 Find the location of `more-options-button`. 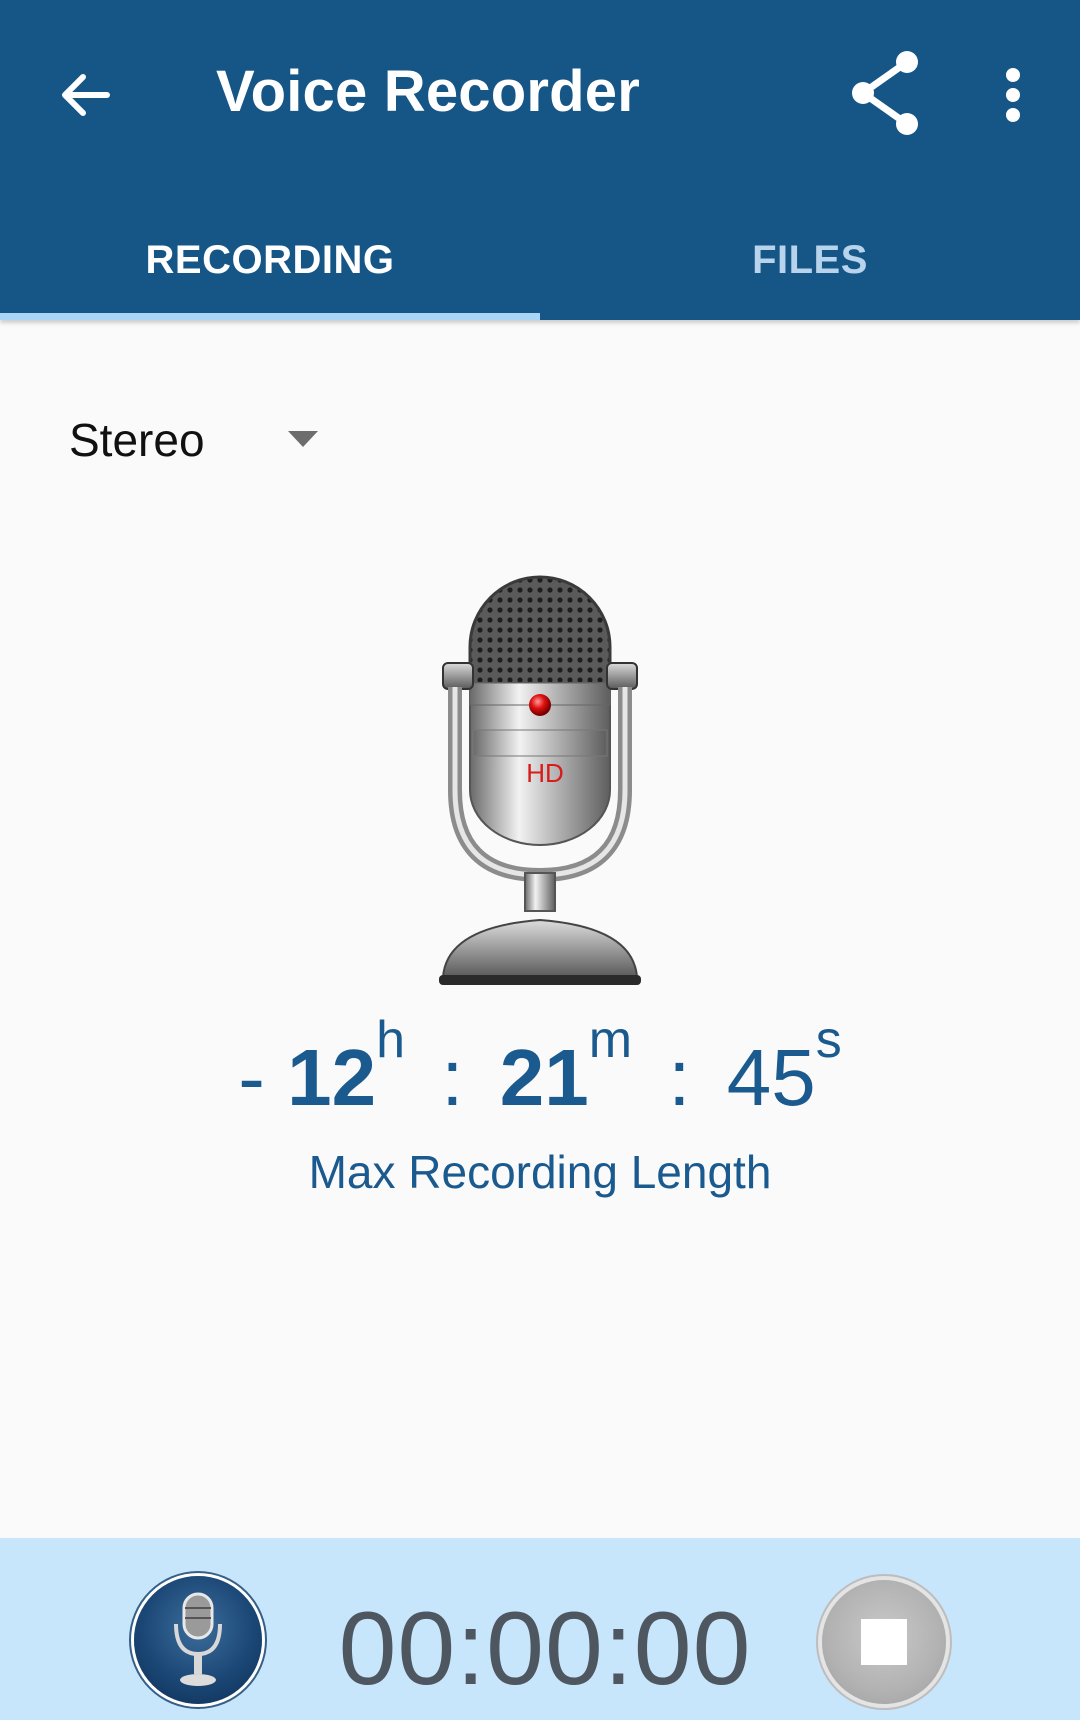

more-options-button is located at coordinates (1013, 95).